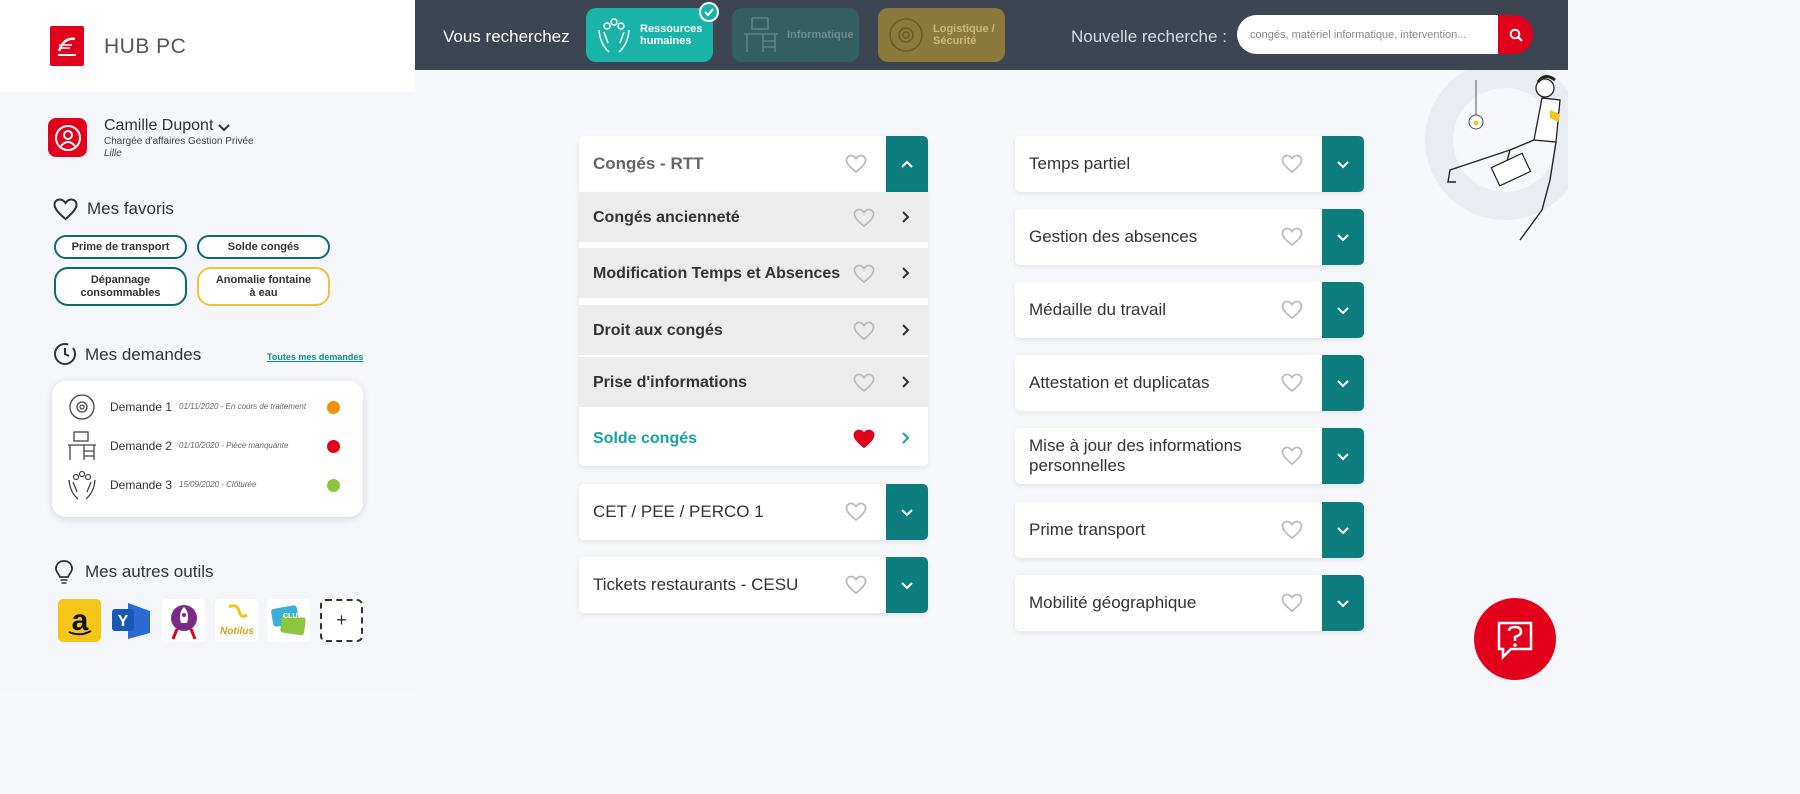  I want to click on accordion-gestion-absences: Gestion des absences, so click(1189, 237).